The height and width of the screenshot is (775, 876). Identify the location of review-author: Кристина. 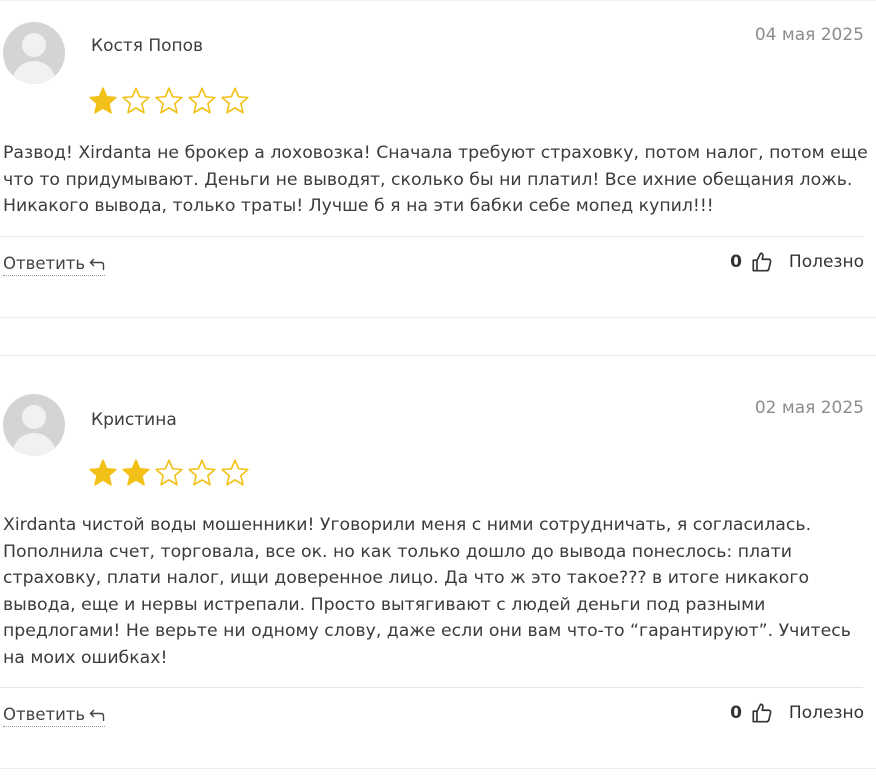
(134, 420).